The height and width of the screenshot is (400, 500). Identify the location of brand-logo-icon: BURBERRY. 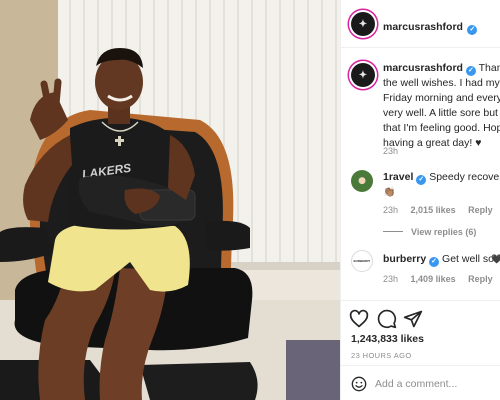
(362, 261).